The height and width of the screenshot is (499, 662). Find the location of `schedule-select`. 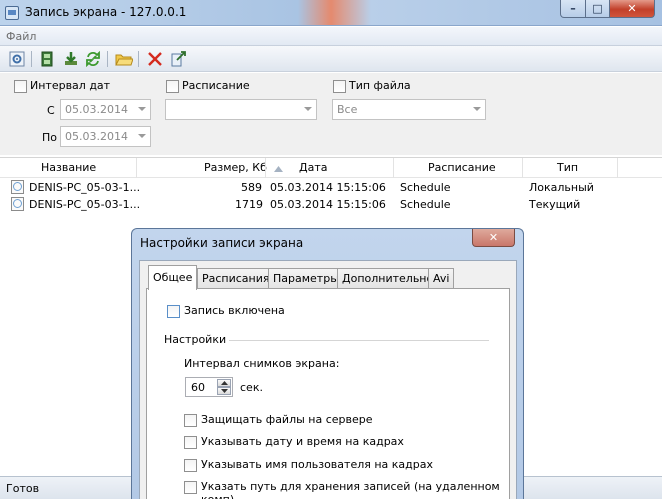

schedule-select is located at coordinates (241, 109).